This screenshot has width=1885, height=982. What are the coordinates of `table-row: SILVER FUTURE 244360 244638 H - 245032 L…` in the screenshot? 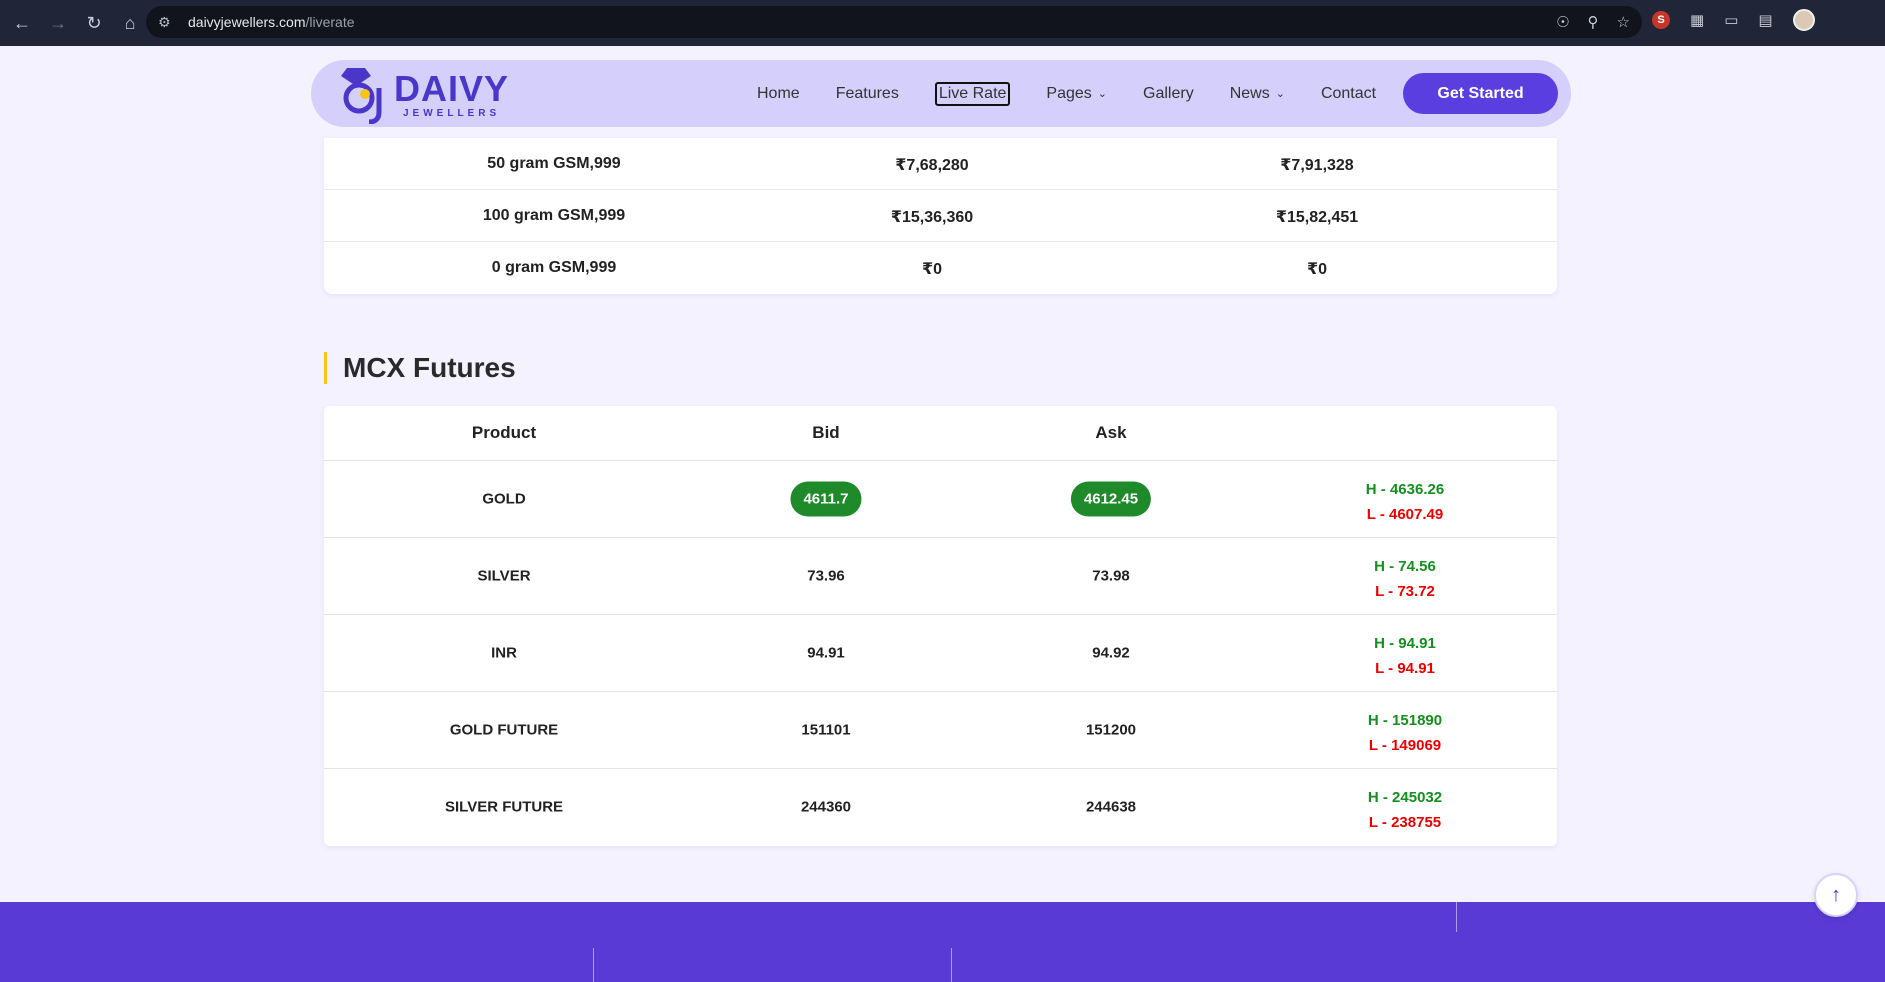 It's located at (940, 807).